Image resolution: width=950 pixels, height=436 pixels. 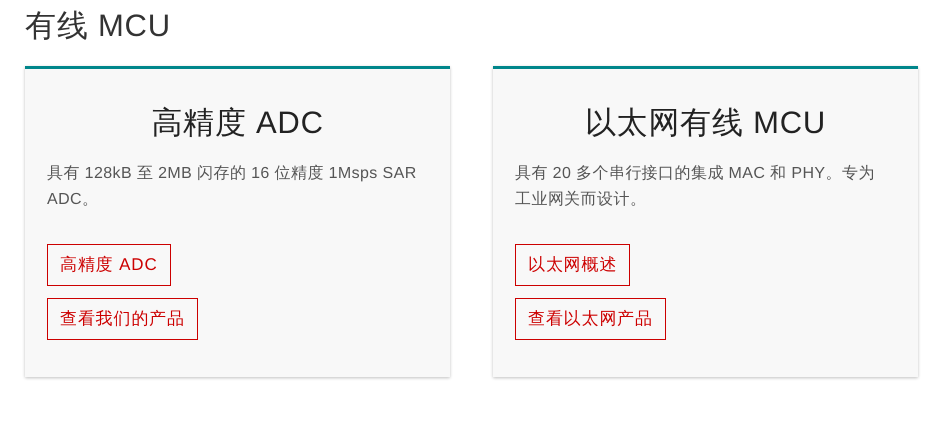 What do you see at coordinates (98, 26) in the screenshot?
I see `page-title: 有线 MCU` at bounding box center [98, 26].